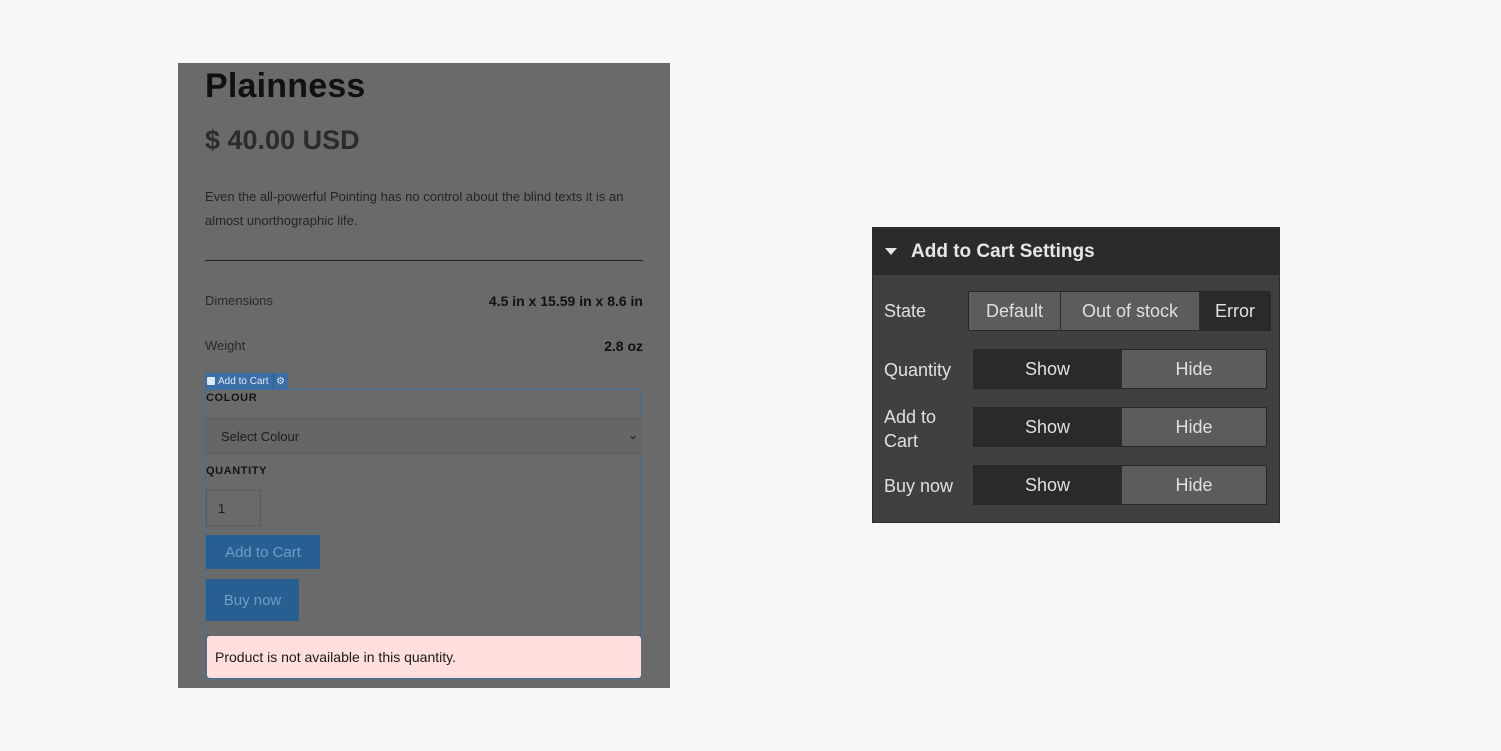 The height and width of the screenshot is (751, 1501). What do you see at coordinates (918, 370) in the screenshot?
I see `quantity-setting-label: Quantity` at bounding box center [918, 370].